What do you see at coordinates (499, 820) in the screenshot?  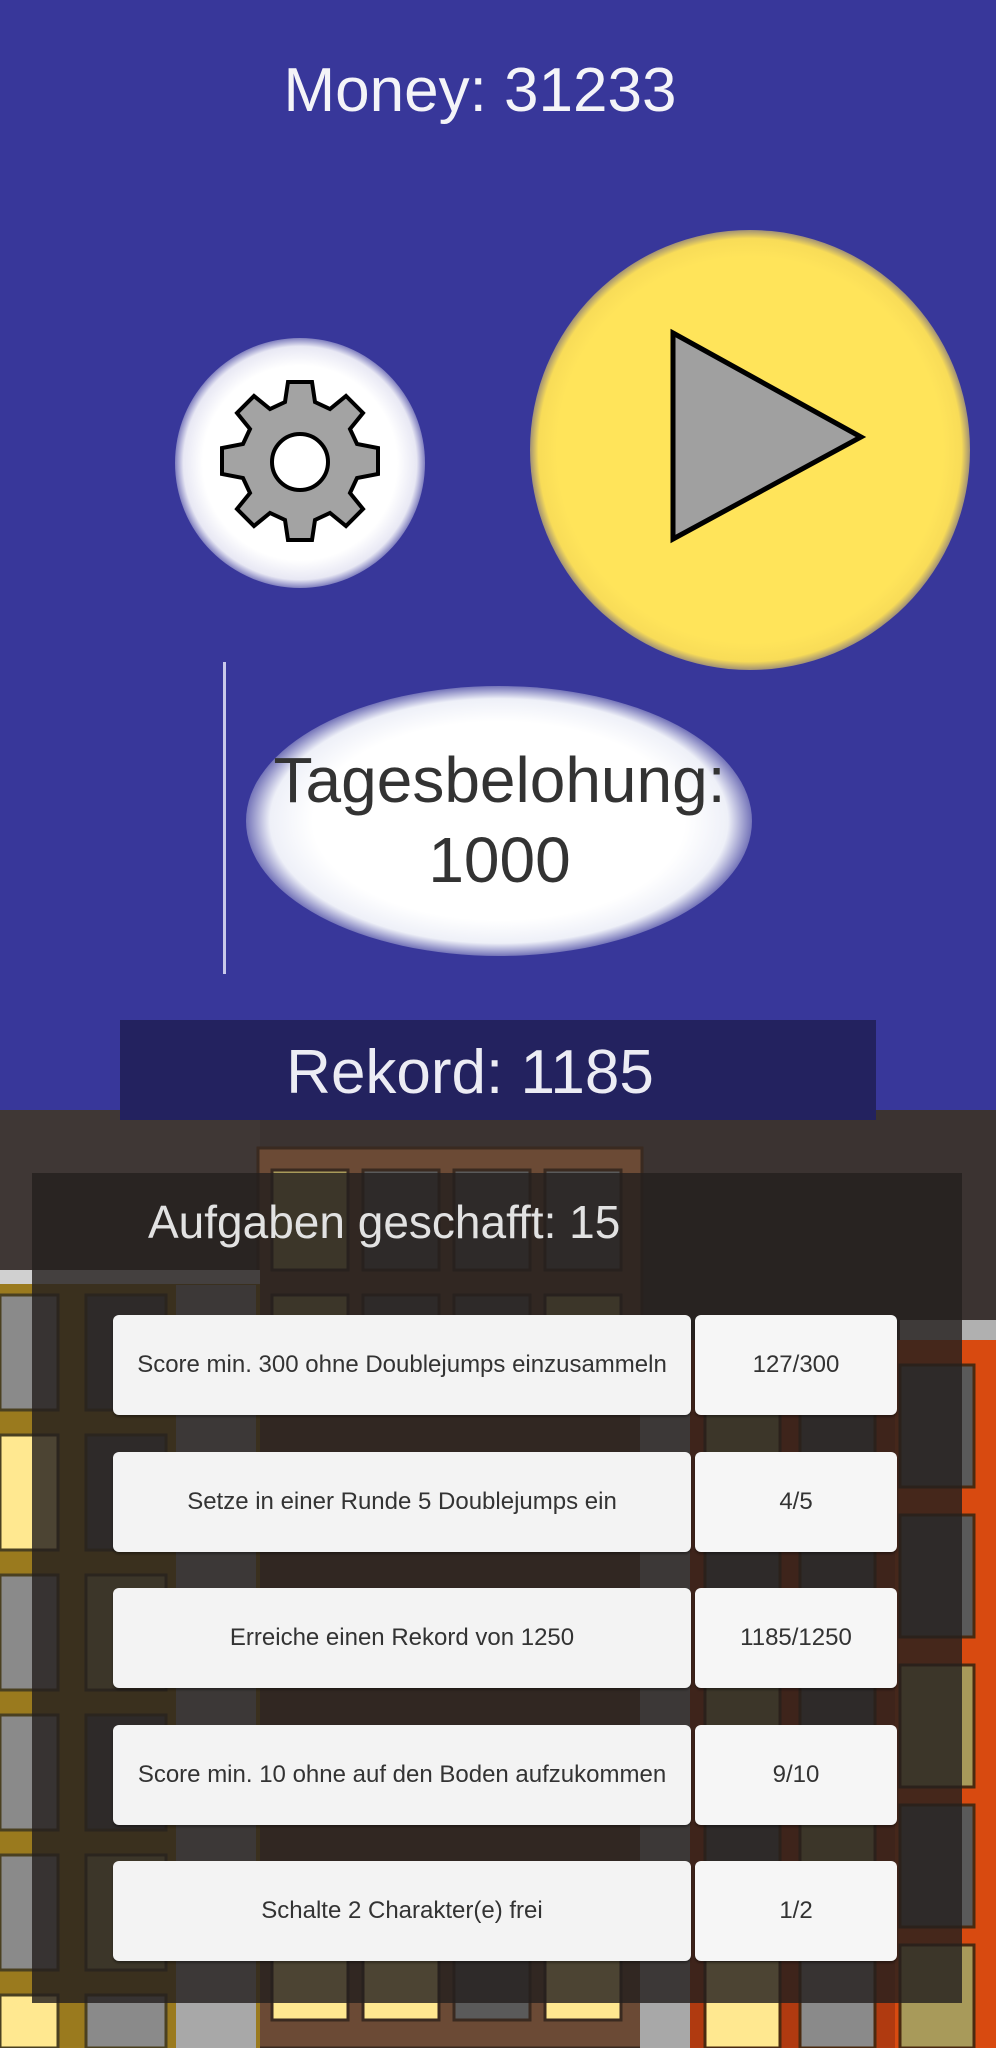 I see `daily-reward-label: Tagesbelohung: 1000` at bounding box center [499, 820].